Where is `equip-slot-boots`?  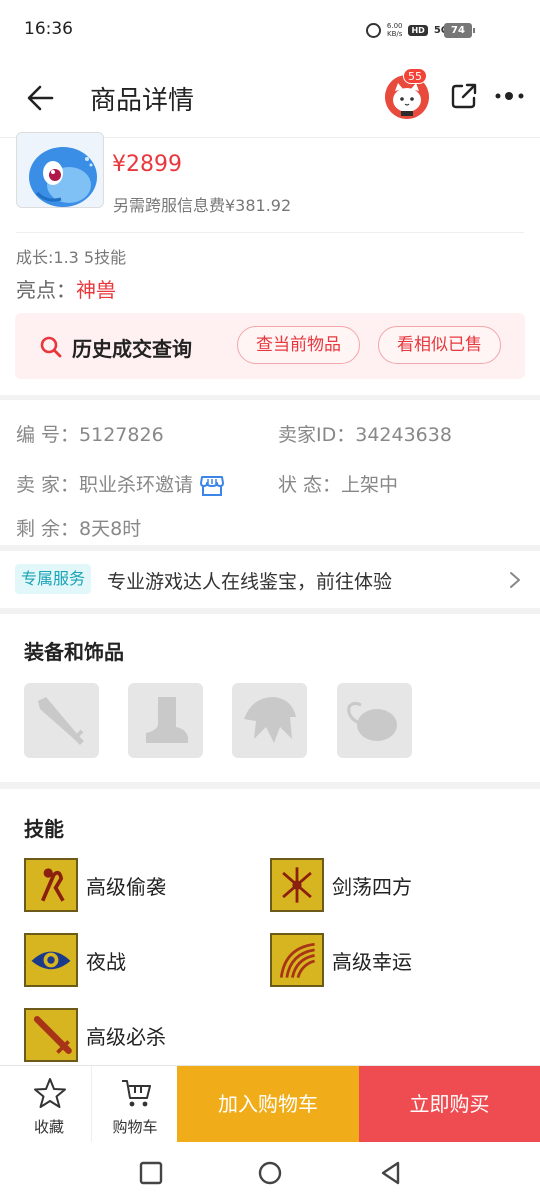 equip-slot-boots is located at coordinates (165, 720).